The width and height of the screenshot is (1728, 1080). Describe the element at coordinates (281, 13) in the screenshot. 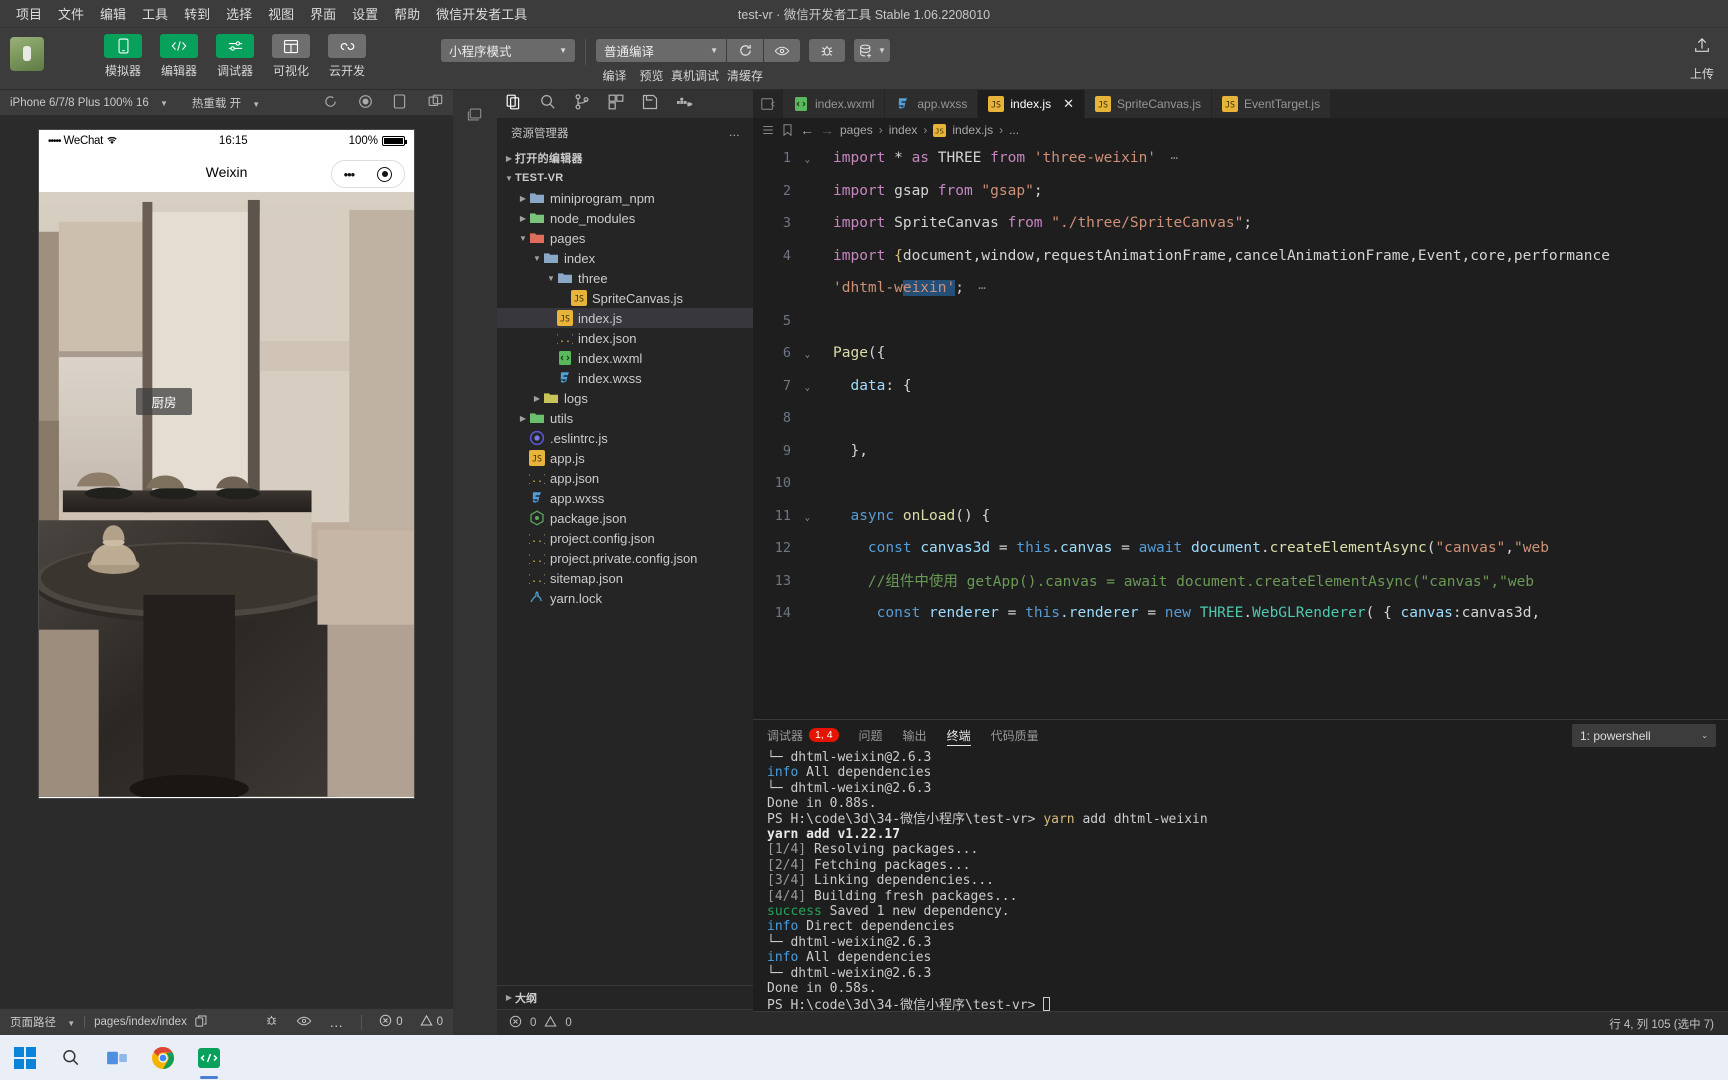

I see `menu-item-6: 视图` at that location.